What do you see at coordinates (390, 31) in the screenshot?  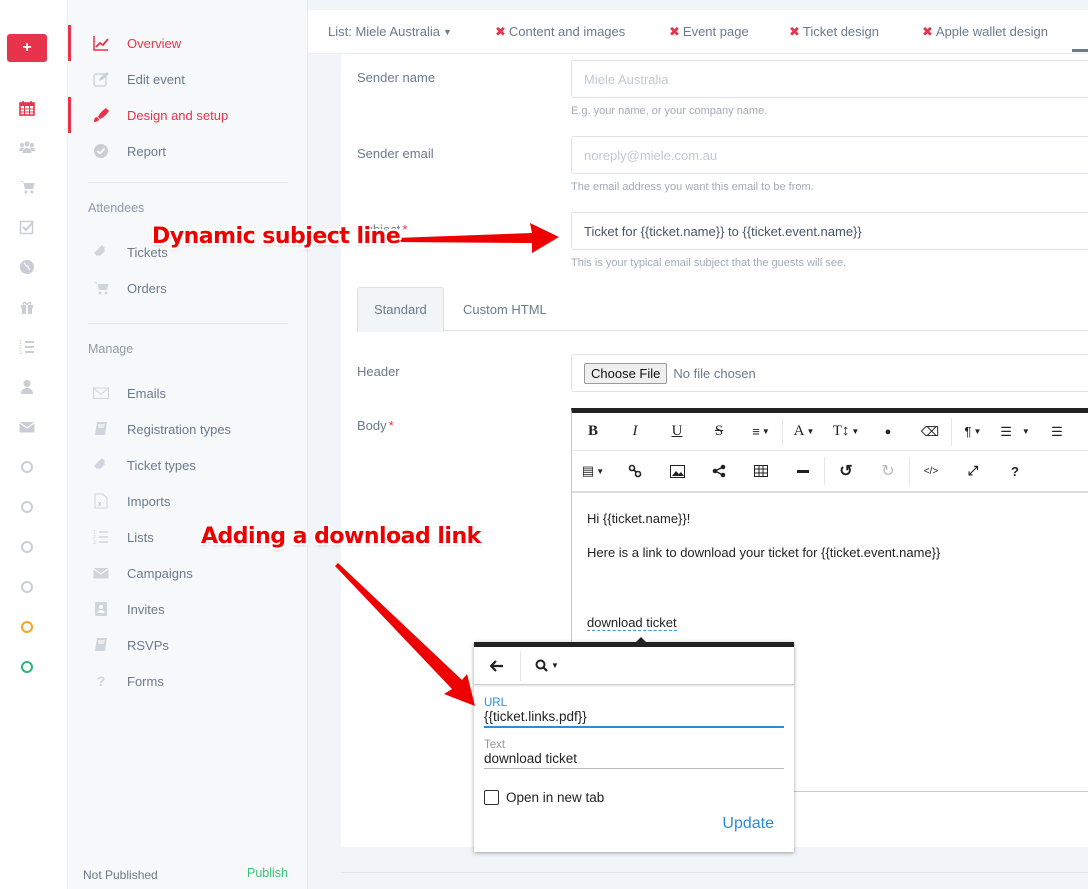 I see `list-selector-dropdown: List: Miele Australia ▼` at bounding box center [390, 31].